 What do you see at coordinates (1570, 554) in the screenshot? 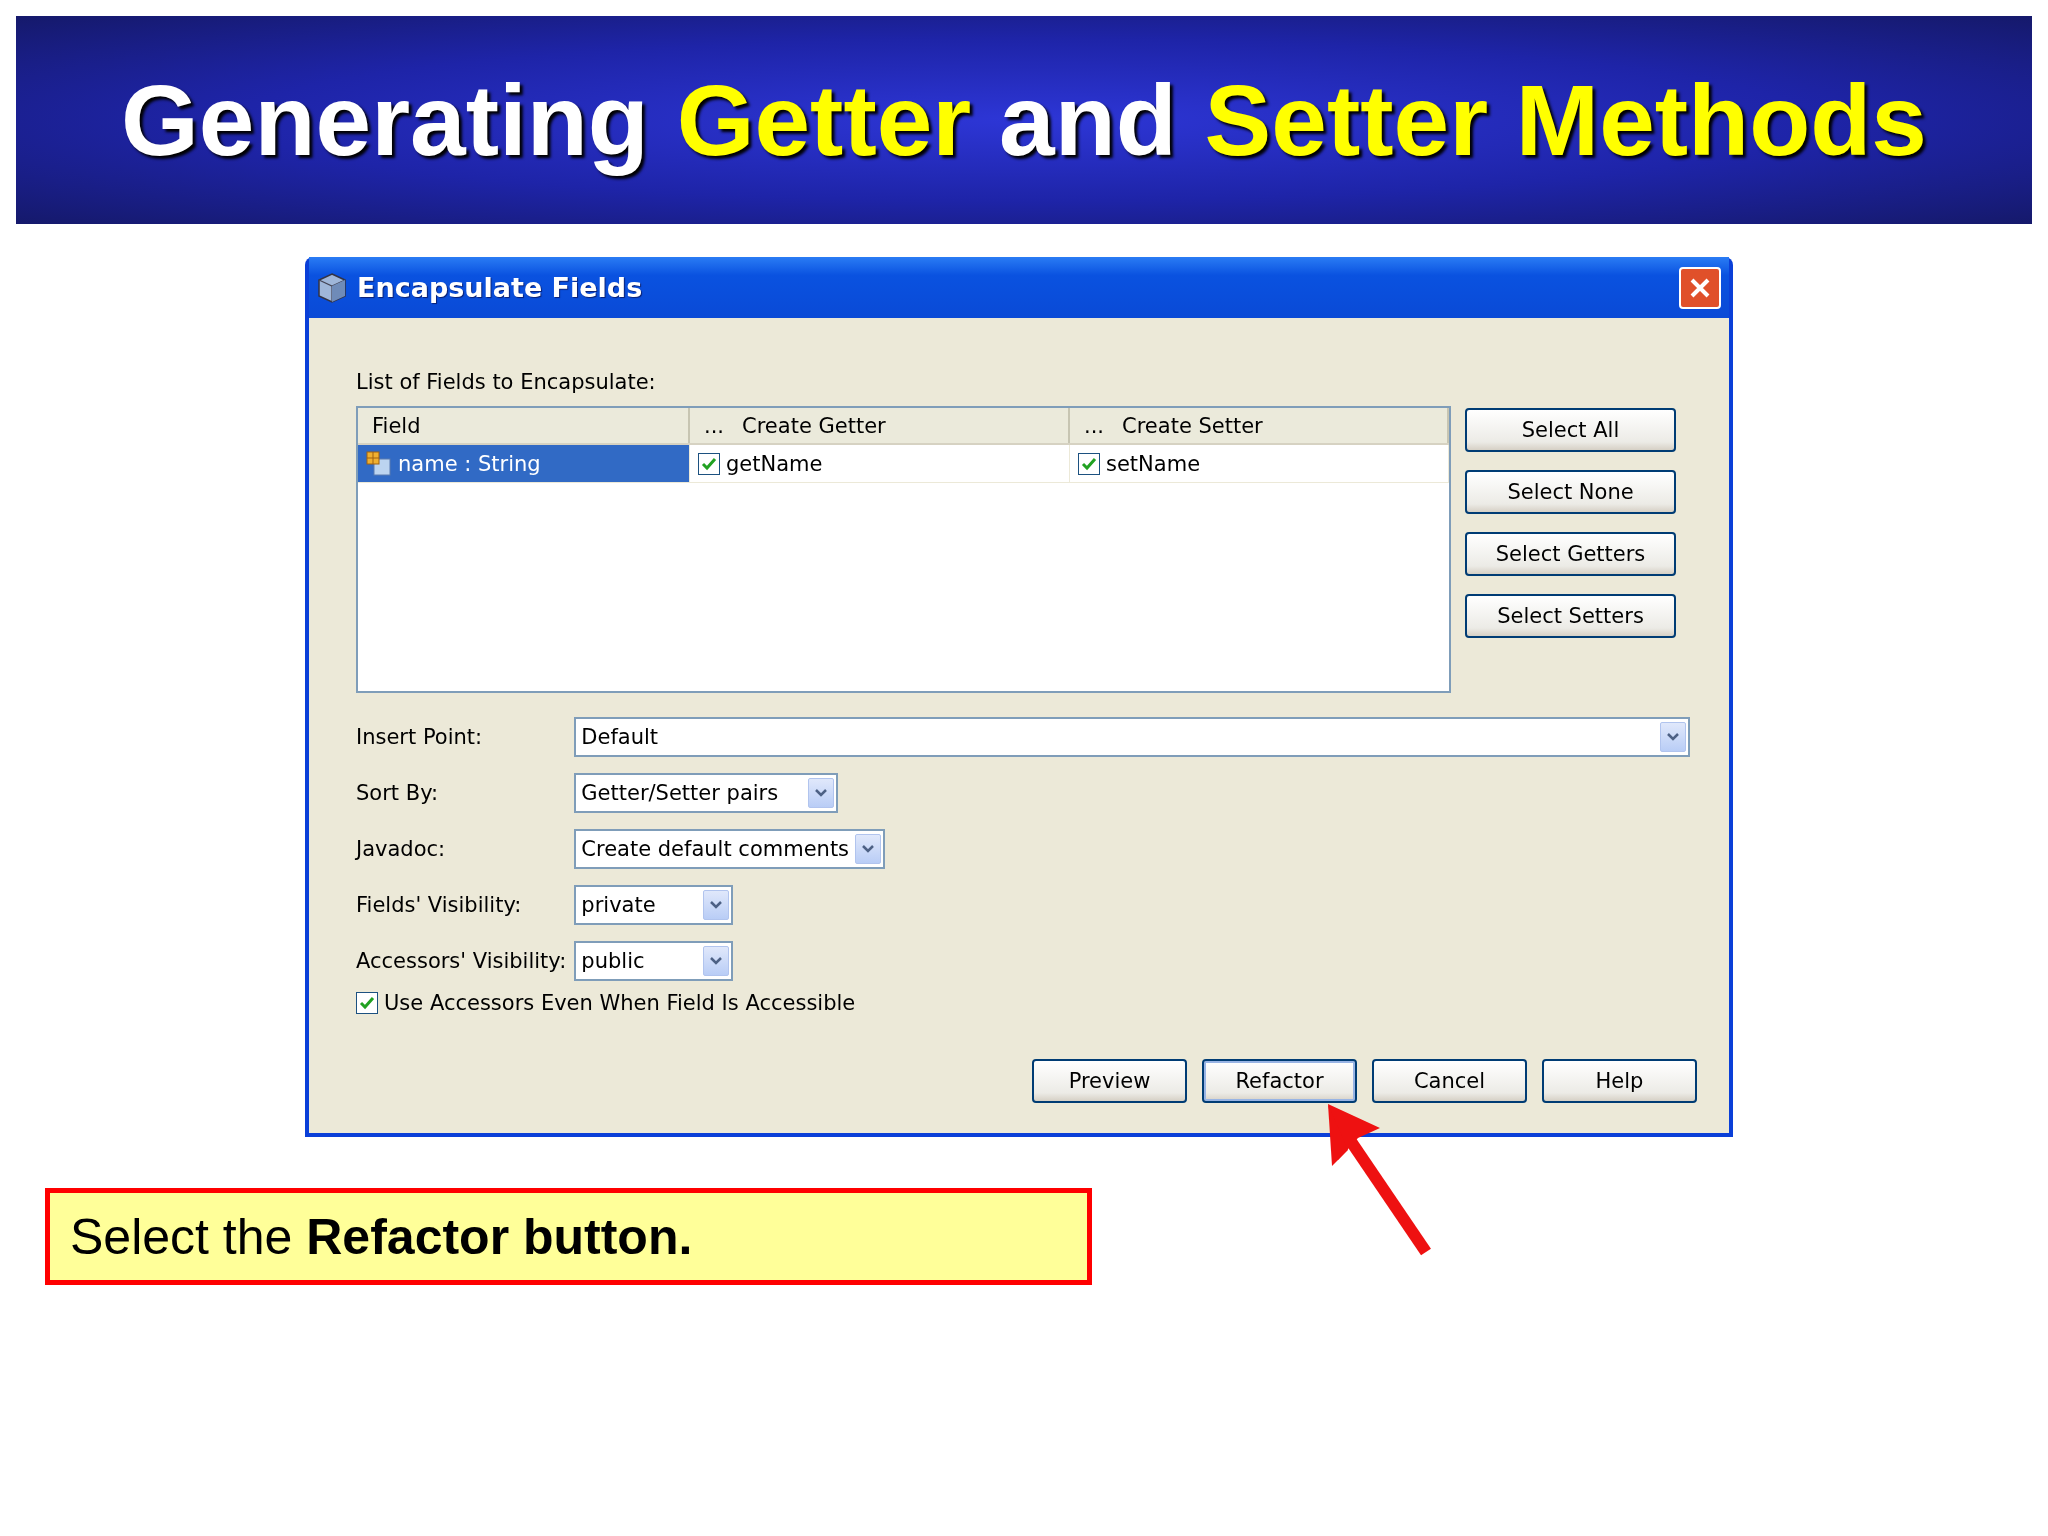
I see `select-button: Select Getters` at bounding box center [1570, 554].